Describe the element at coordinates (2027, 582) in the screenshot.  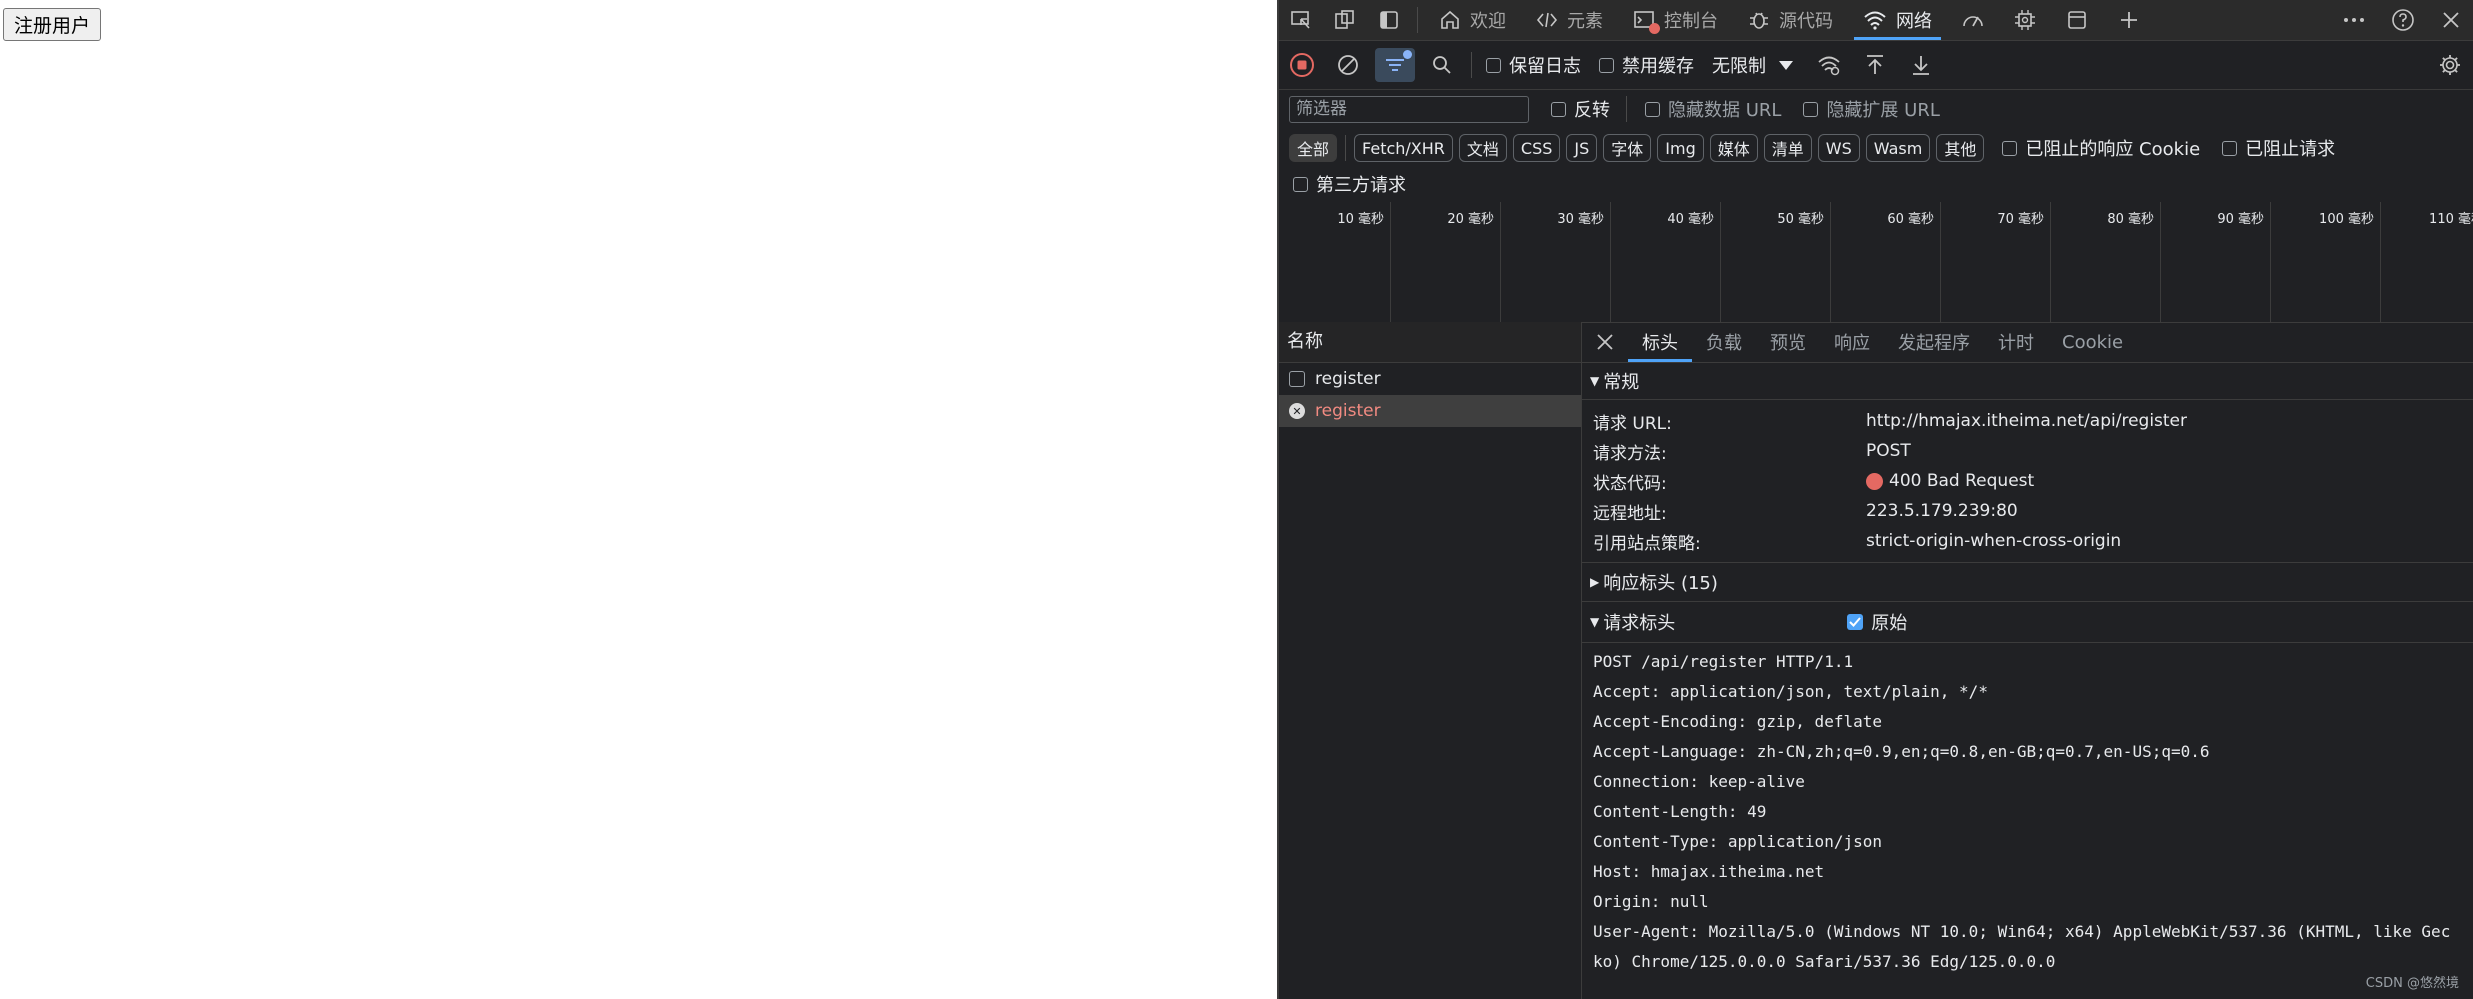
I see `response-headers-section-header: ▶ 响应标头 (15)` at that location.